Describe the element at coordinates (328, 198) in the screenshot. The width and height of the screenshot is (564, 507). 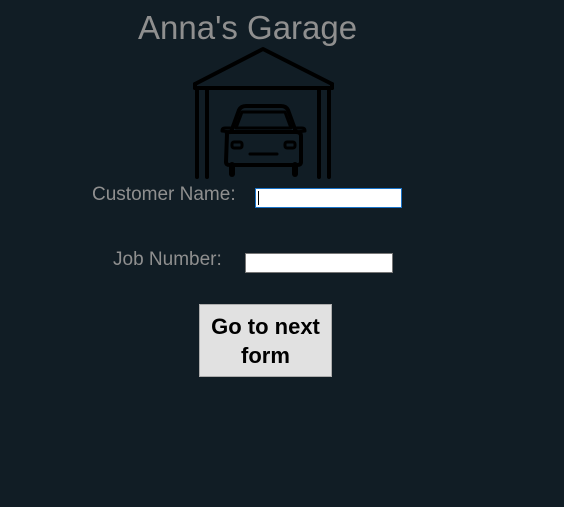
I see `customer-name-field` at that location.